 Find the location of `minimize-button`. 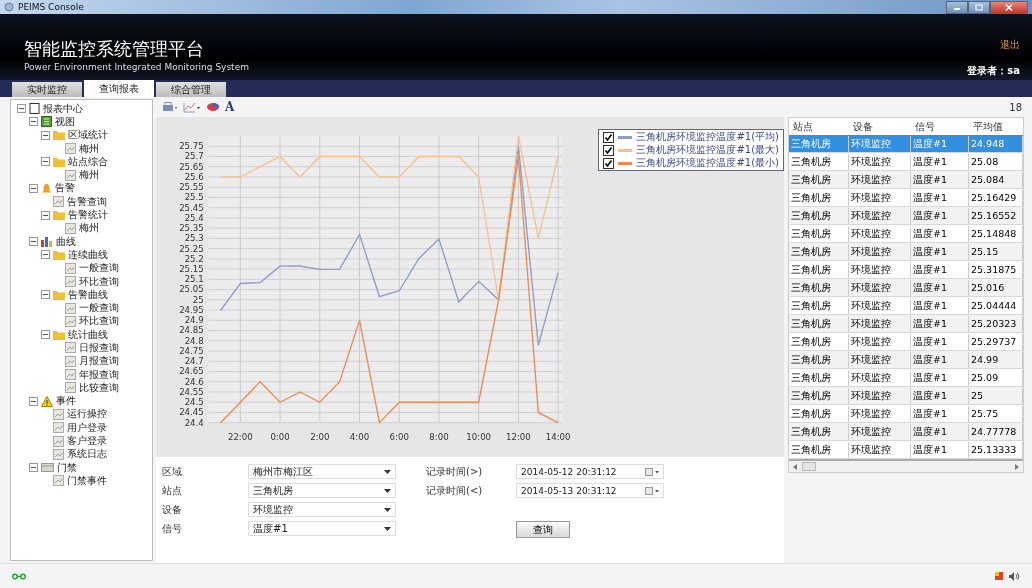

minimize-button is located at coordinates (957, 7).